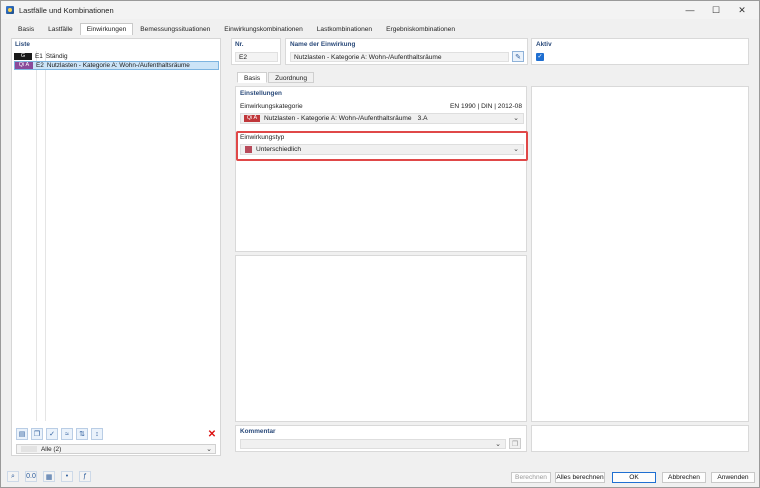  What do you see at coordinates (634, 477) in the screenshot?
I see `ok-button: OK` at bounding box center [634, 477].